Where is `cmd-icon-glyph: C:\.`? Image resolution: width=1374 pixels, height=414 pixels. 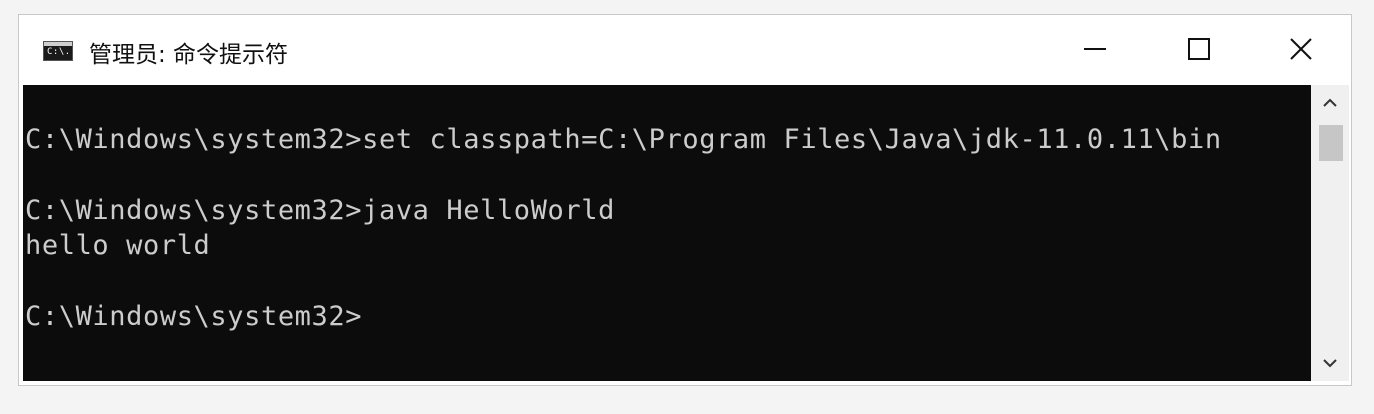
cmd-icon-glyph: C:\. is located at coordinates (59, 52).